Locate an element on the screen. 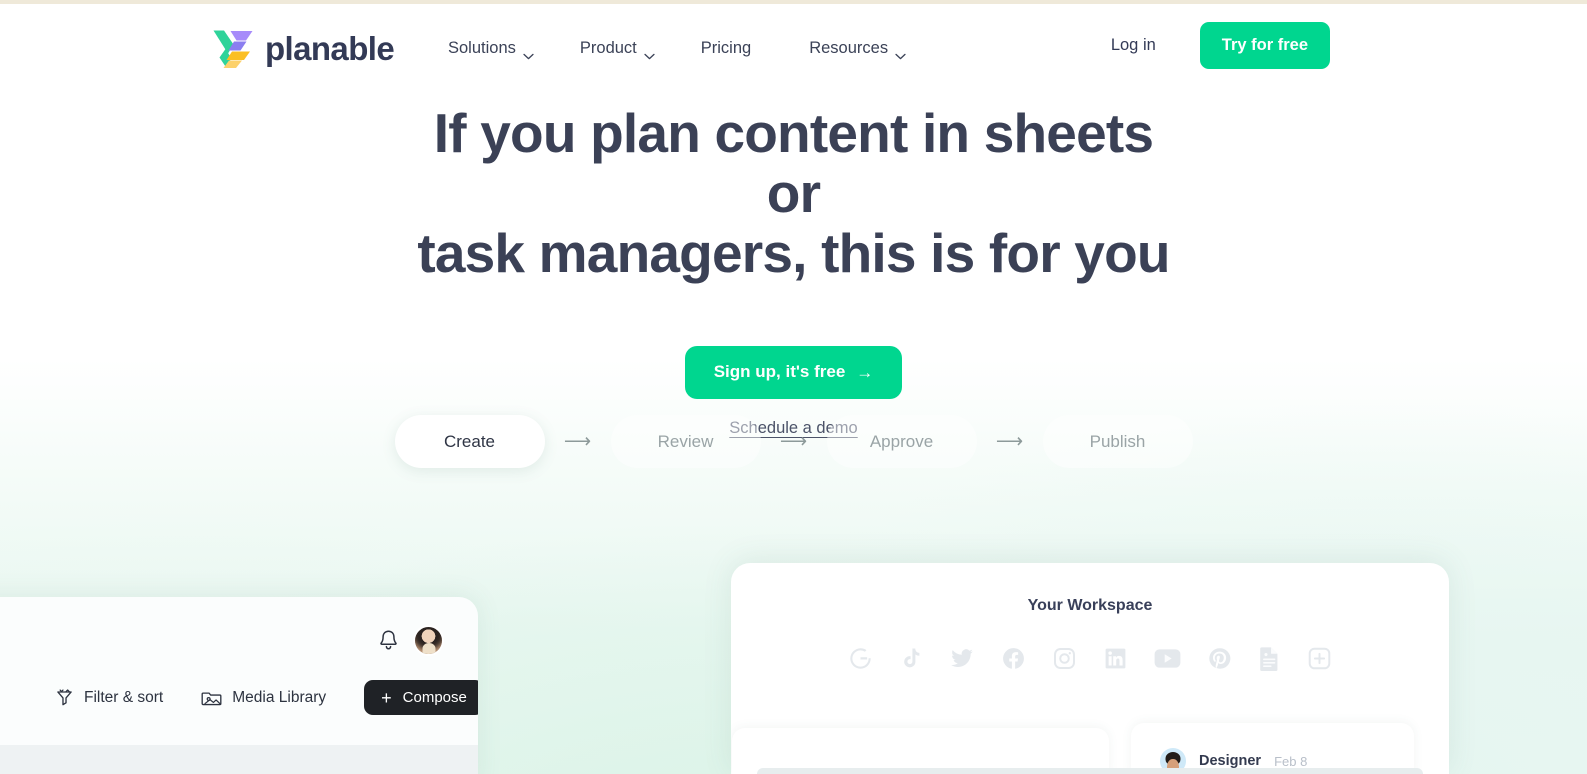 The height and width of the screenshot is (774, 1587). nav-item-product: Product is located at coordinates (618, 48).